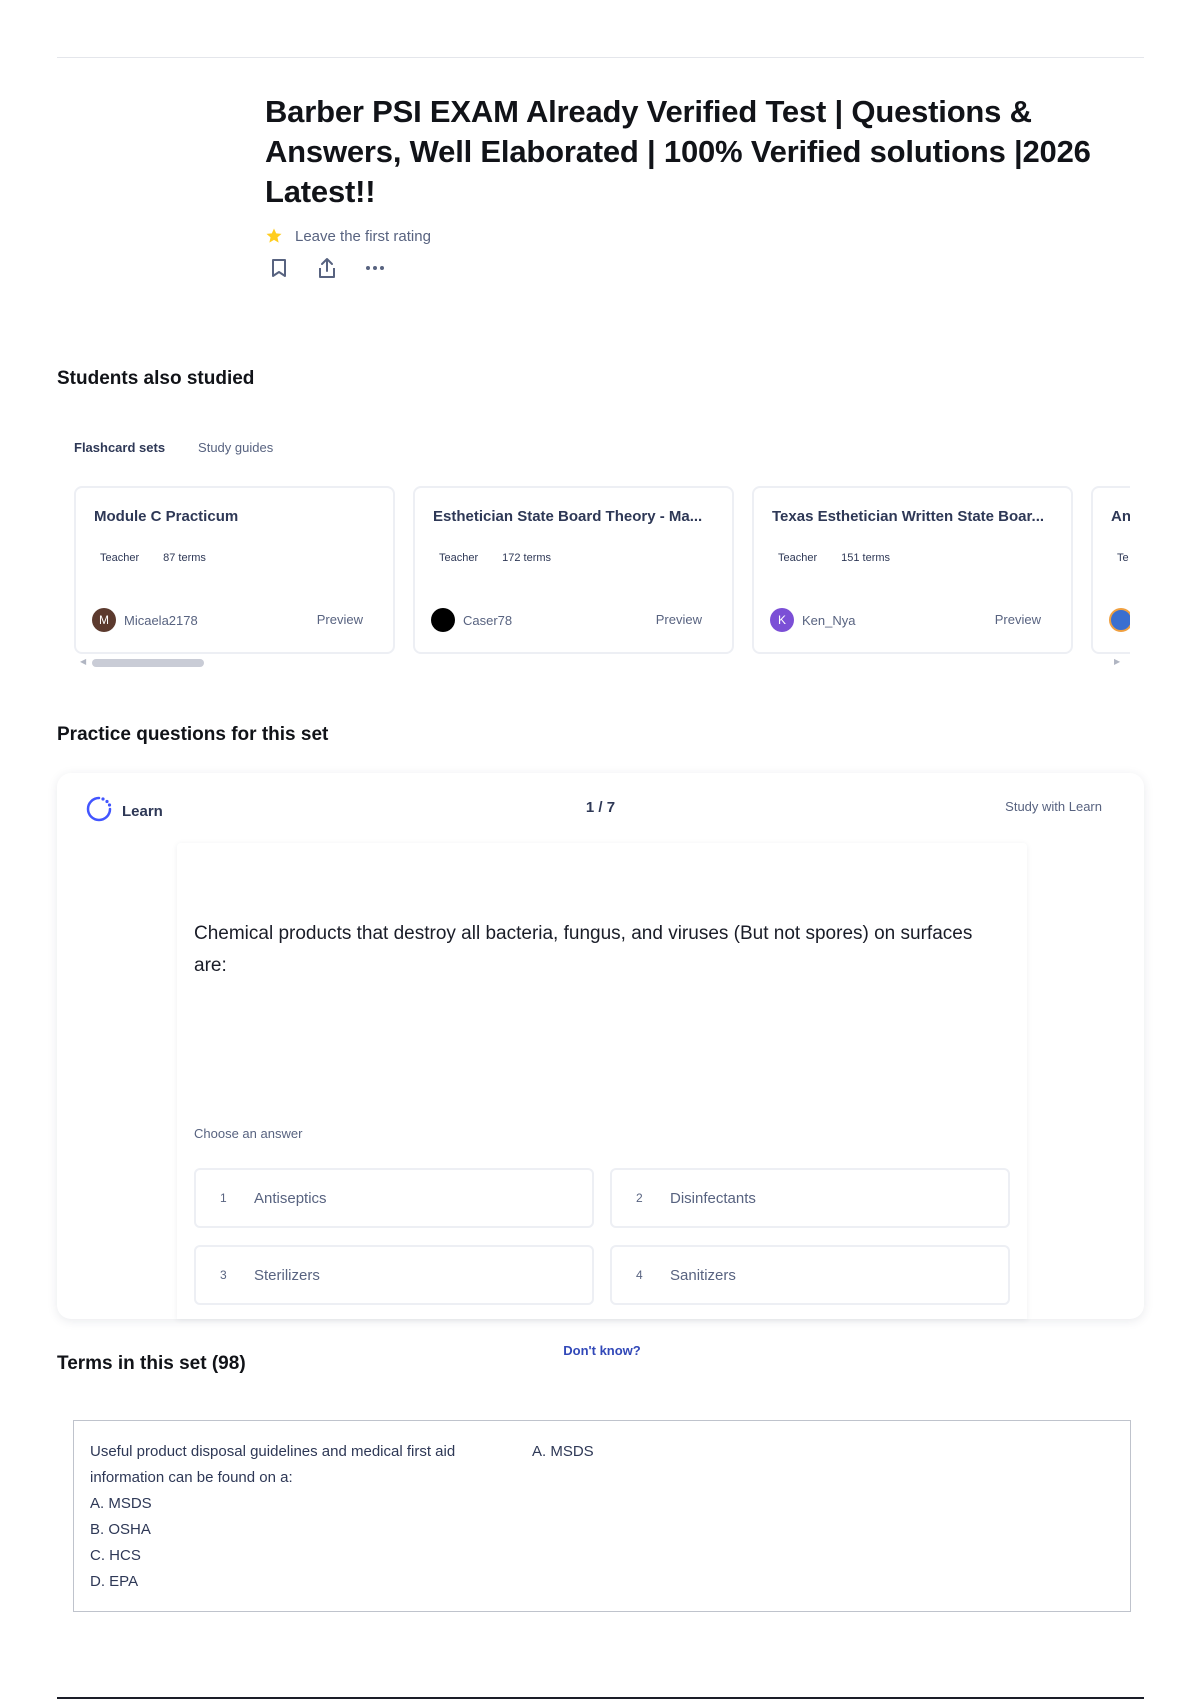  Describe the element at coordinates (166, 516) in the screenshot. I see `card-title: Module C Practicum` at that location.